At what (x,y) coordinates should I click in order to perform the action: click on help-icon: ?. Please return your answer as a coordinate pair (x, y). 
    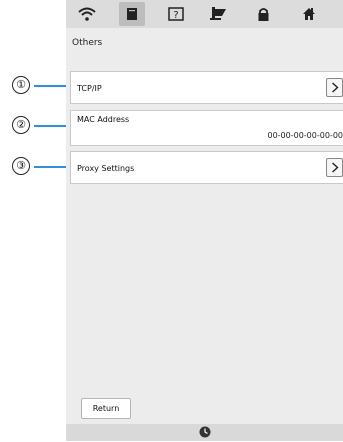
    Looking at the image, I should click on (176, 14).